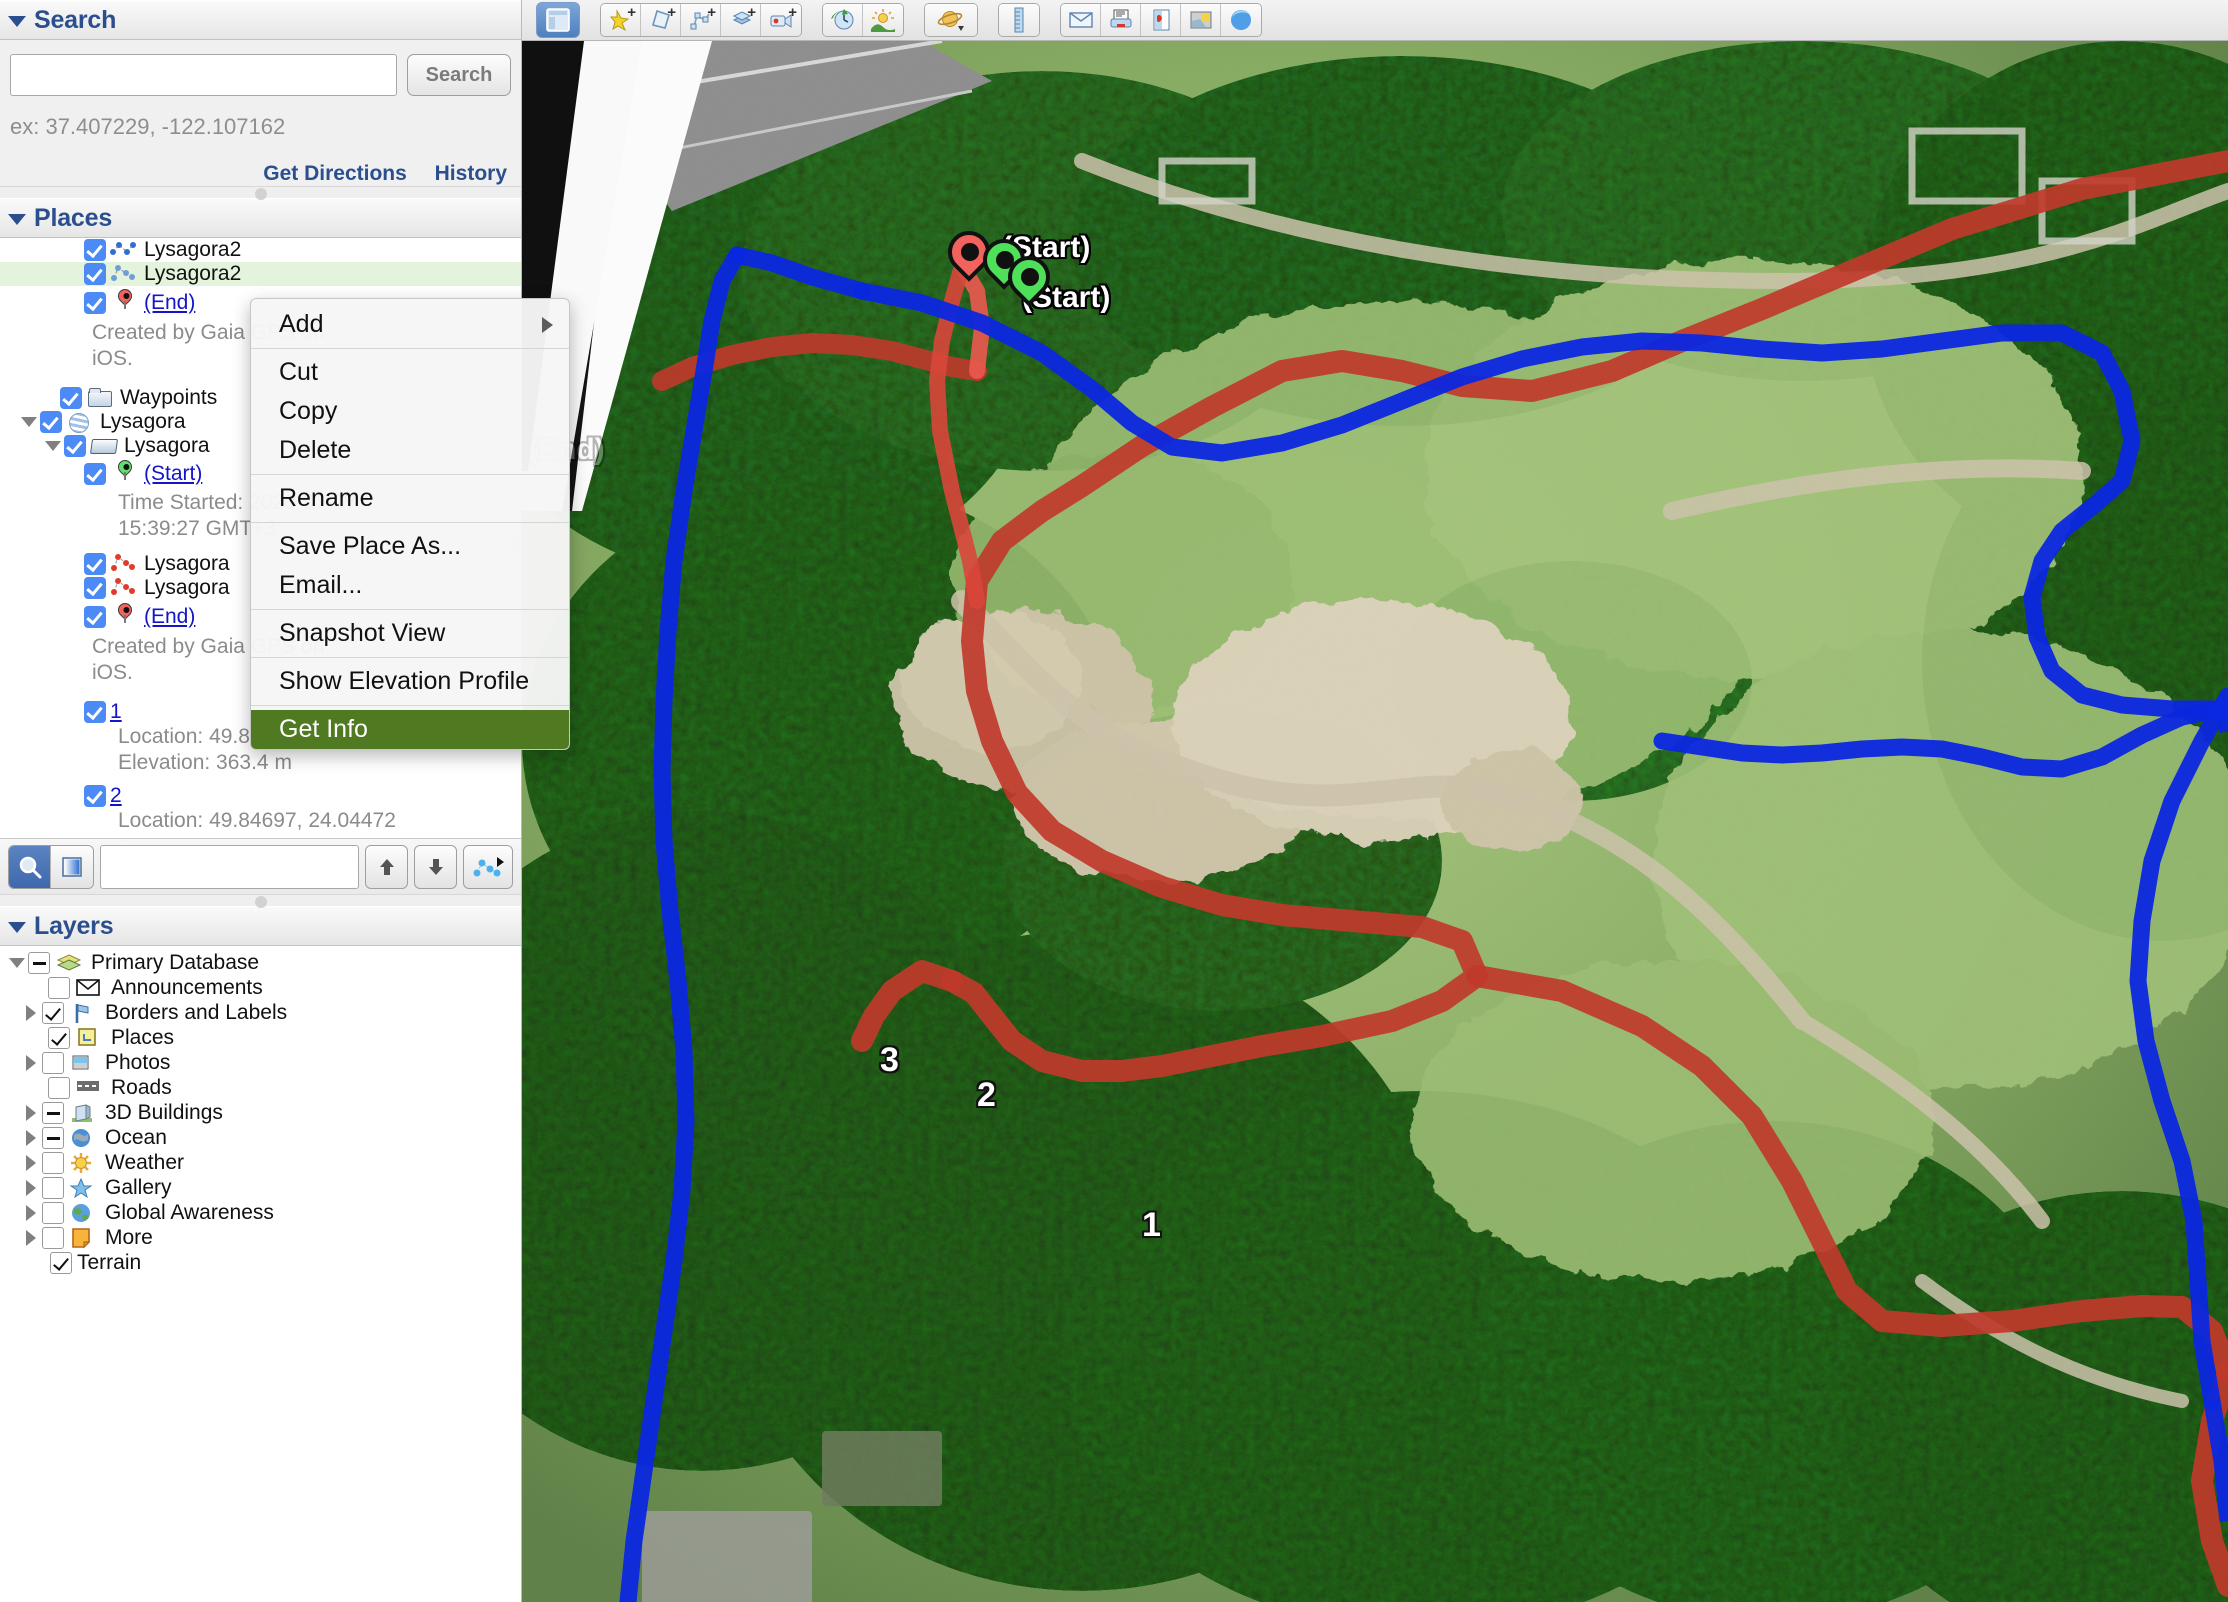 This screenshot has height=1602, width=2228. I want to click on menu-item-snapshot-view: Snapshot View, so click(410, 633).